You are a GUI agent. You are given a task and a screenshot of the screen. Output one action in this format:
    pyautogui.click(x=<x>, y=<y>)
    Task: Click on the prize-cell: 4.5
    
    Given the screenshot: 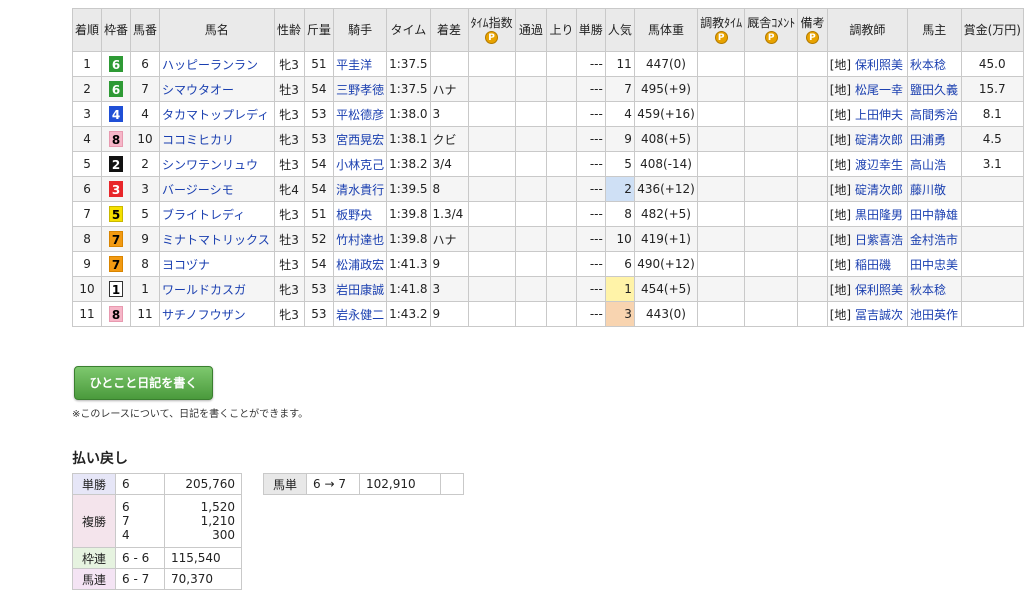 What is the action you would take?
    pyautogui.click(x=992, y=139)
    